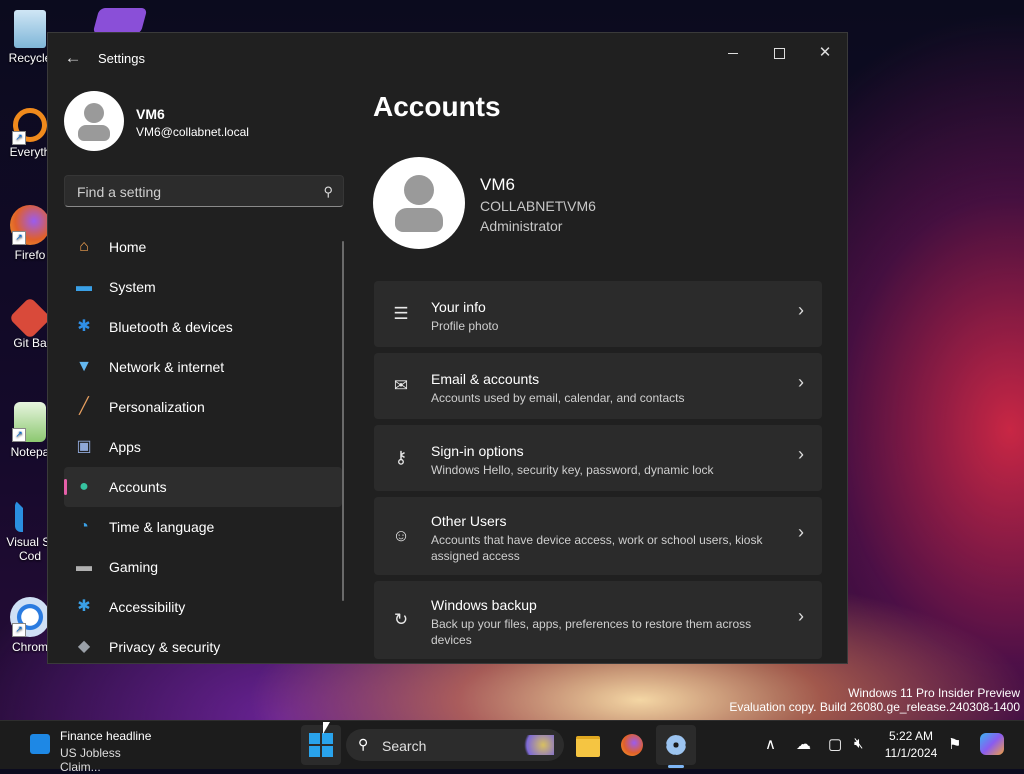  I want to click on close-button: ✕, so click(824, 53).